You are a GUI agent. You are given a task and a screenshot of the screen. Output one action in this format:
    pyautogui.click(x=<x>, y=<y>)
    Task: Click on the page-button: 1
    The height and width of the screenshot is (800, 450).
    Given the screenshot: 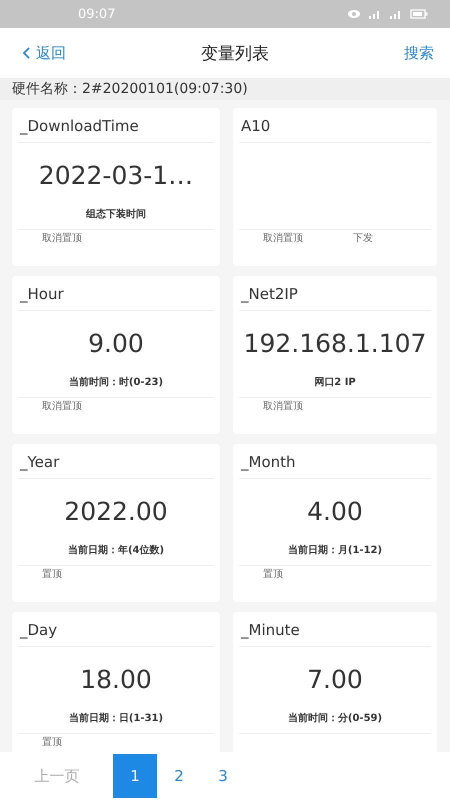 What is the action you would take?
    pyautogui.click(x=135, y=776)
    